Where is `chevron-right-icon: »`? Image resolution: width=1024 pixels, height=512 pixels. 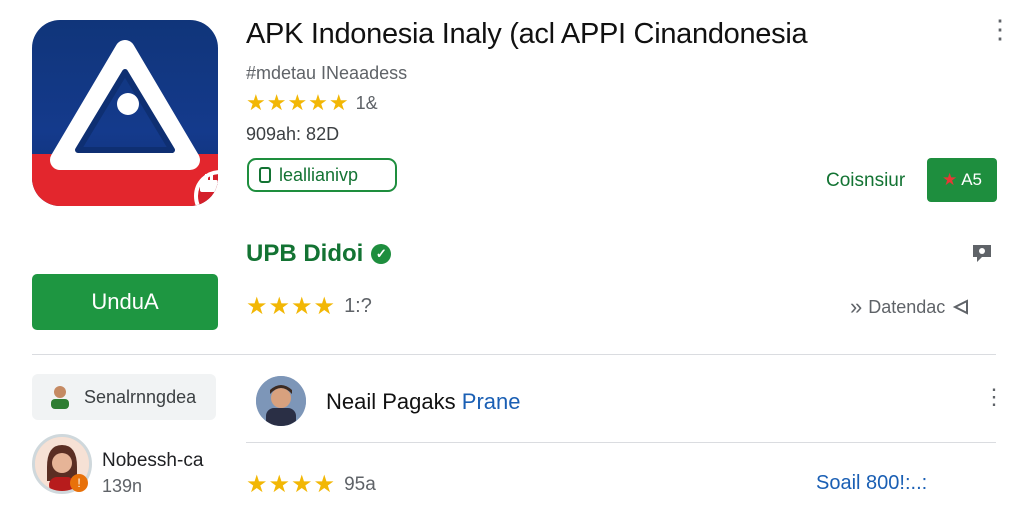
chevron-right-icon: » is located at coordinates (856, 306).